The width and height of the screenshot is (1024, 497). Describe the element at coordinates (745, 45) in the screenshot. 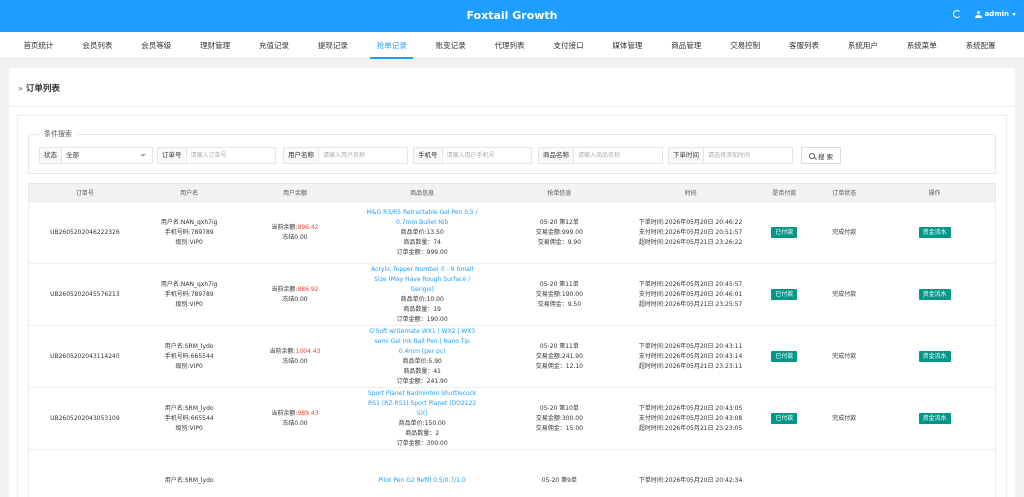

I see `nav-item-trade-control: 交易控制` at that location.